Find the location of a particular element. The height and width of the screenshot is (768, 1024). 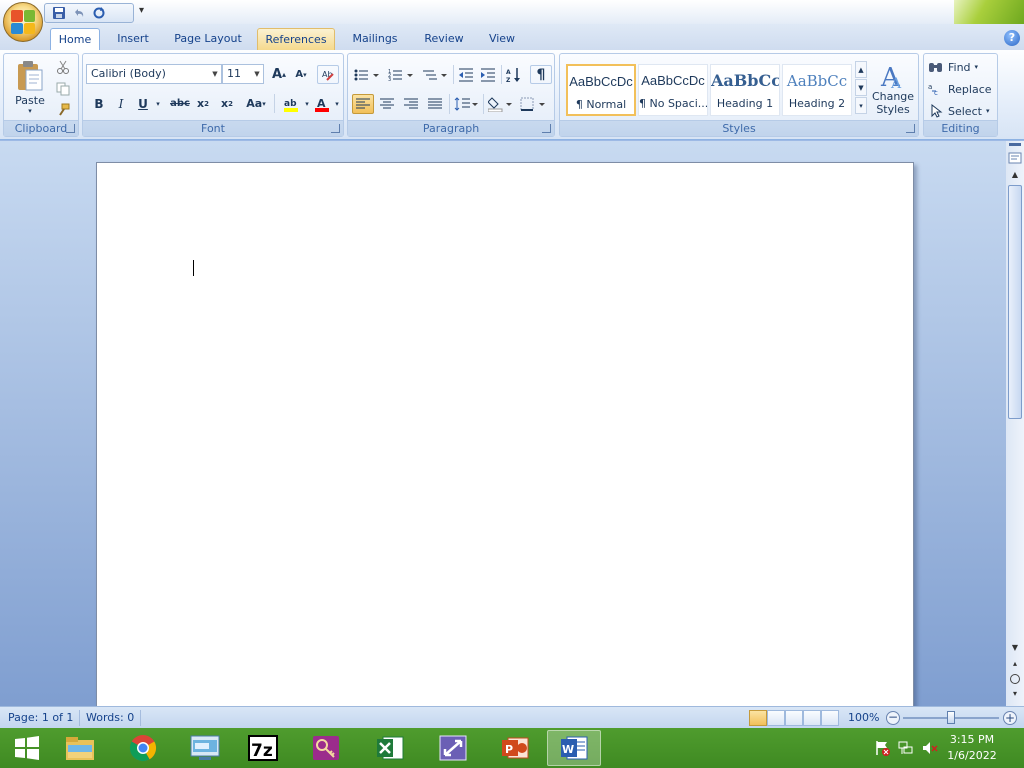

action-center-flag-icon is located at coordinates (882, 748).